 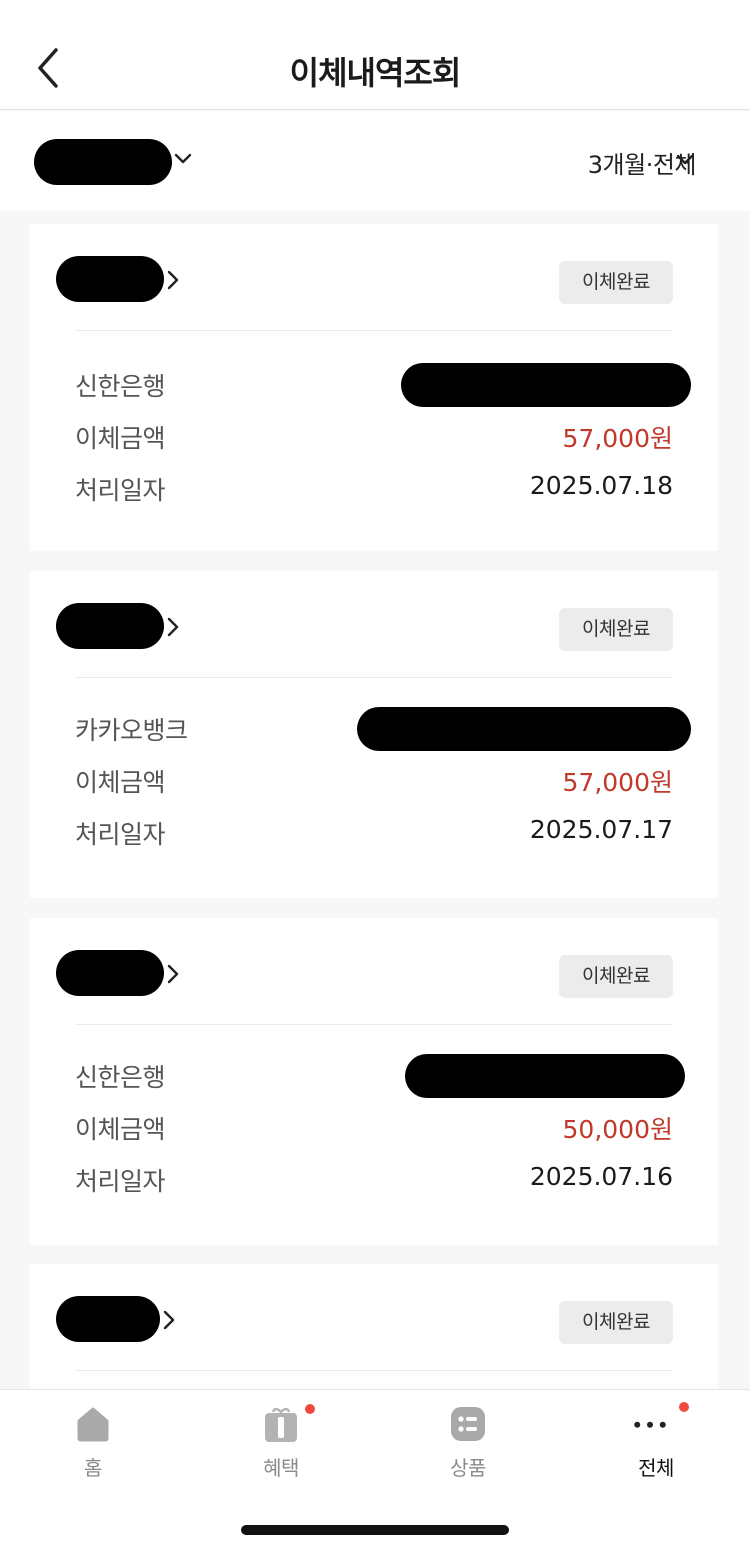 I want to click on date-value: 2025.07.16, so click(x=601, y=1176).